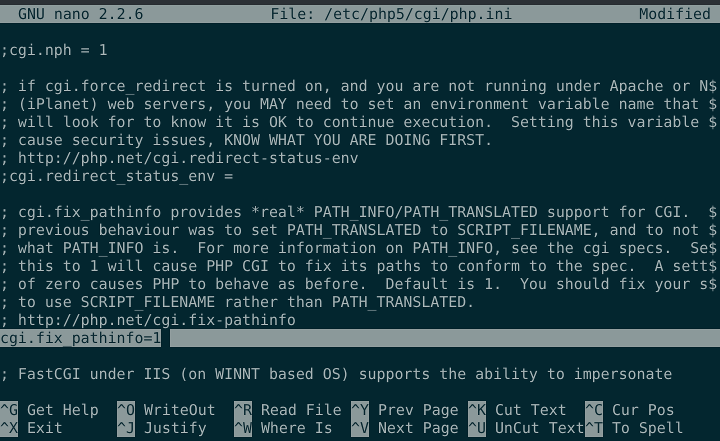  Describe the element at coordinates (359, 212) in the screenshot. I see `code-line: ; cgi.fix_pathinfo provides *real* PATH_INFO/PATH_TRANSLATED support for CGI. $` at that location.